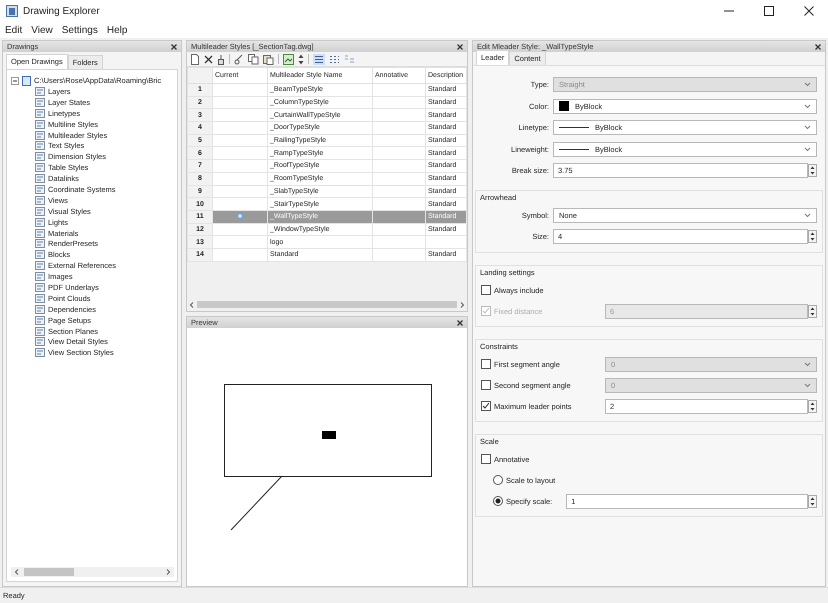 The image size is (828, 603). I want to click on menu-item: Settings, so click(80, 30).